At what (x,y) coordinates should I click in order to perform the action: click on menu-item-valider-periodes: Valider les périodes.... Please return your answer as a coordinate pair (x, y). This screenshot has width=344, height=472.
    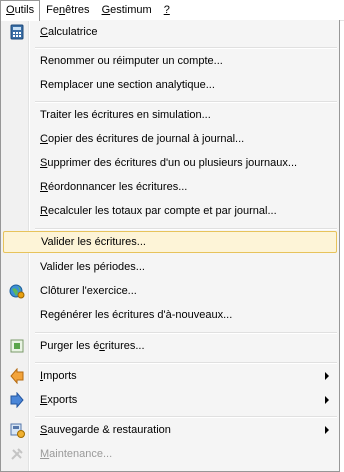
    Looking at the image, I should click on (170, 267).